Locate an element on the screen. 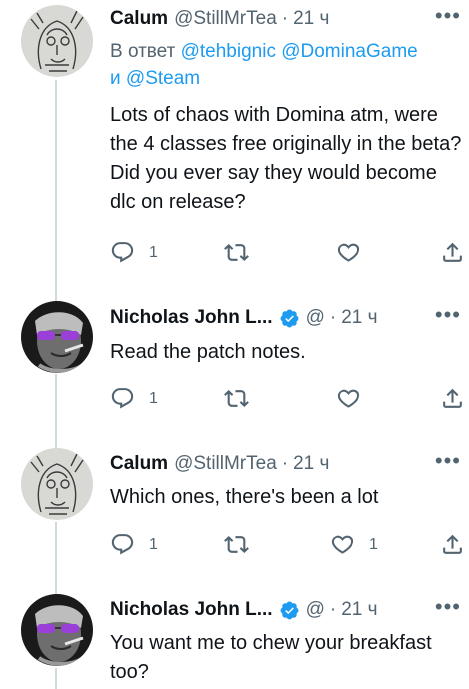 Image resolution: width=469 pixels, height=689 pixels. like-count: 1 is located at coordinates (373, 544).